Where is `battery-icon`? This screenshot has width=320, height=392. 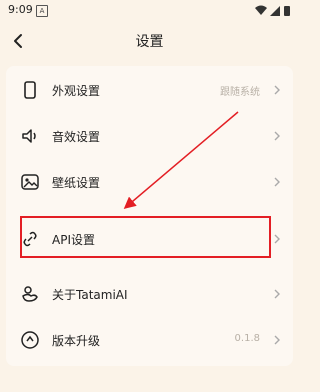 battery-icon is located at coordinates (287, 11).